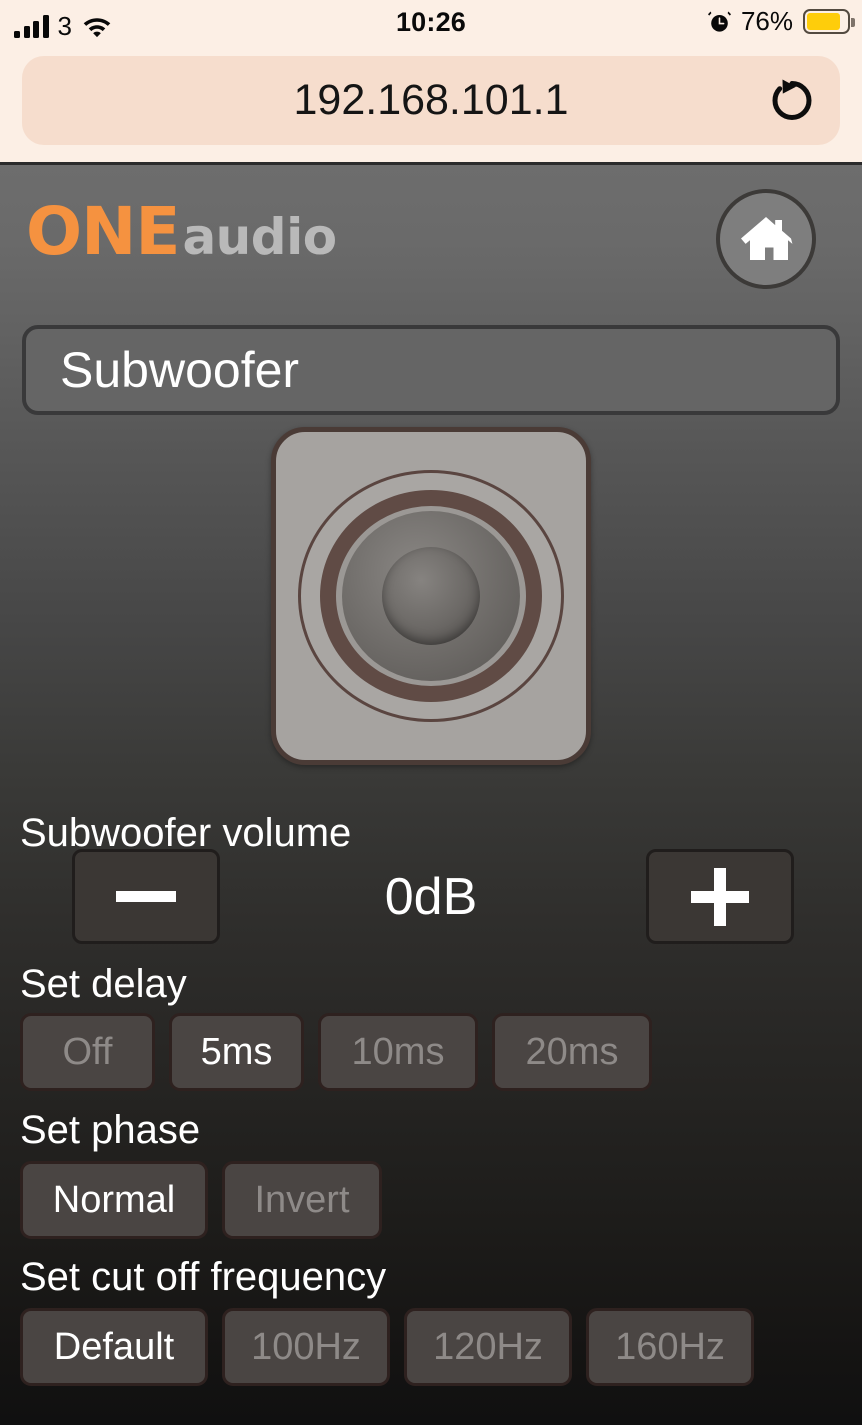 This screenshot has width=862, height=1425. What do you see at coordinates (236, 1052) in the screenshot?
I see `delay-option-5ms: 5ms` at bounding box center [236, 1052].